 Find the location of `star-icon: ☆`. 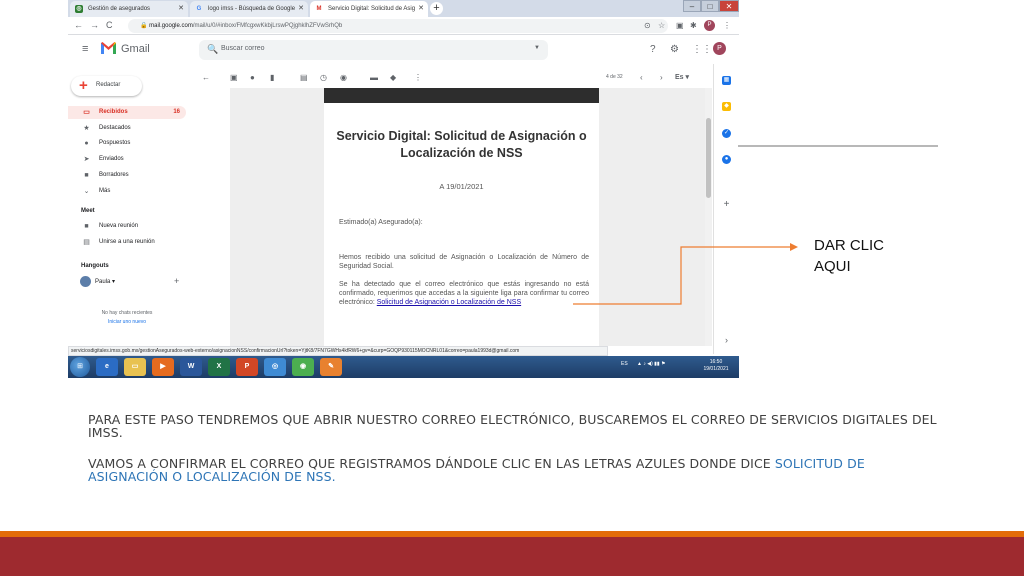

star-icon: ☆ is located at coordinates (661, 25).